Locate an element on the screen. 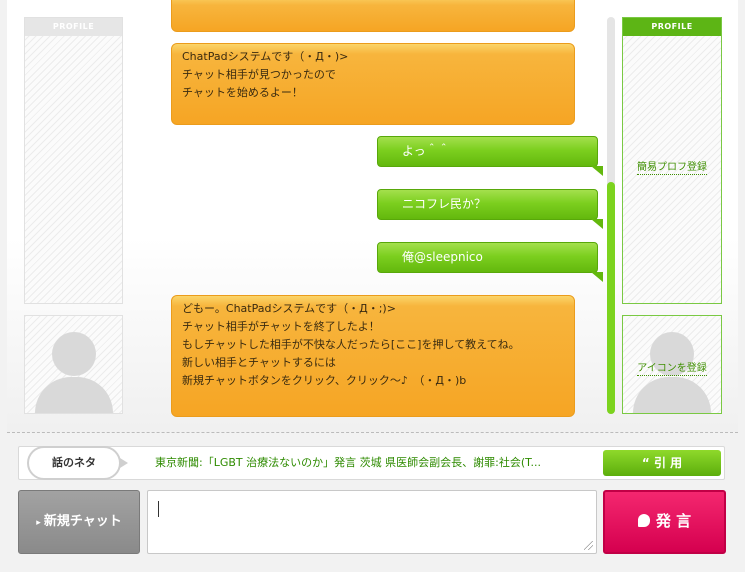  message-line: ChatPadシステムです（・Д・)> is located at coordinates (265, 56).